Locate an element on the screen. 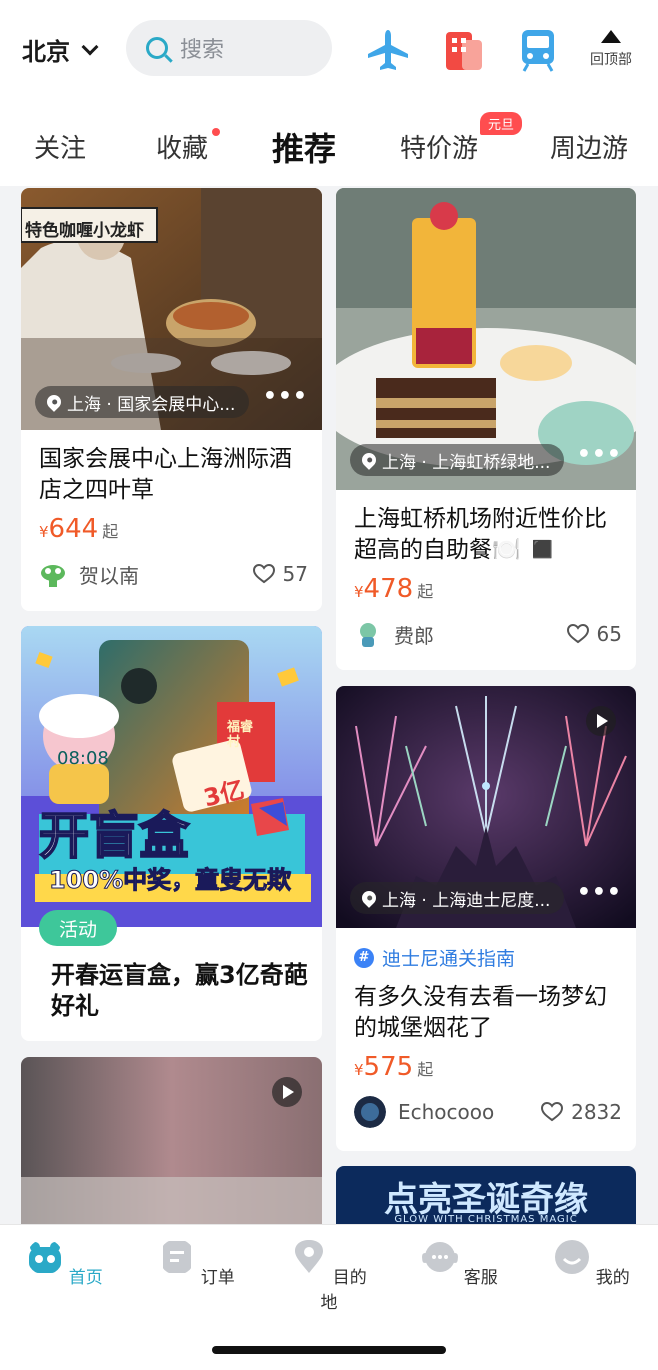 The image size is (658, 1370). train-icon is located at coordinates (538, 50).